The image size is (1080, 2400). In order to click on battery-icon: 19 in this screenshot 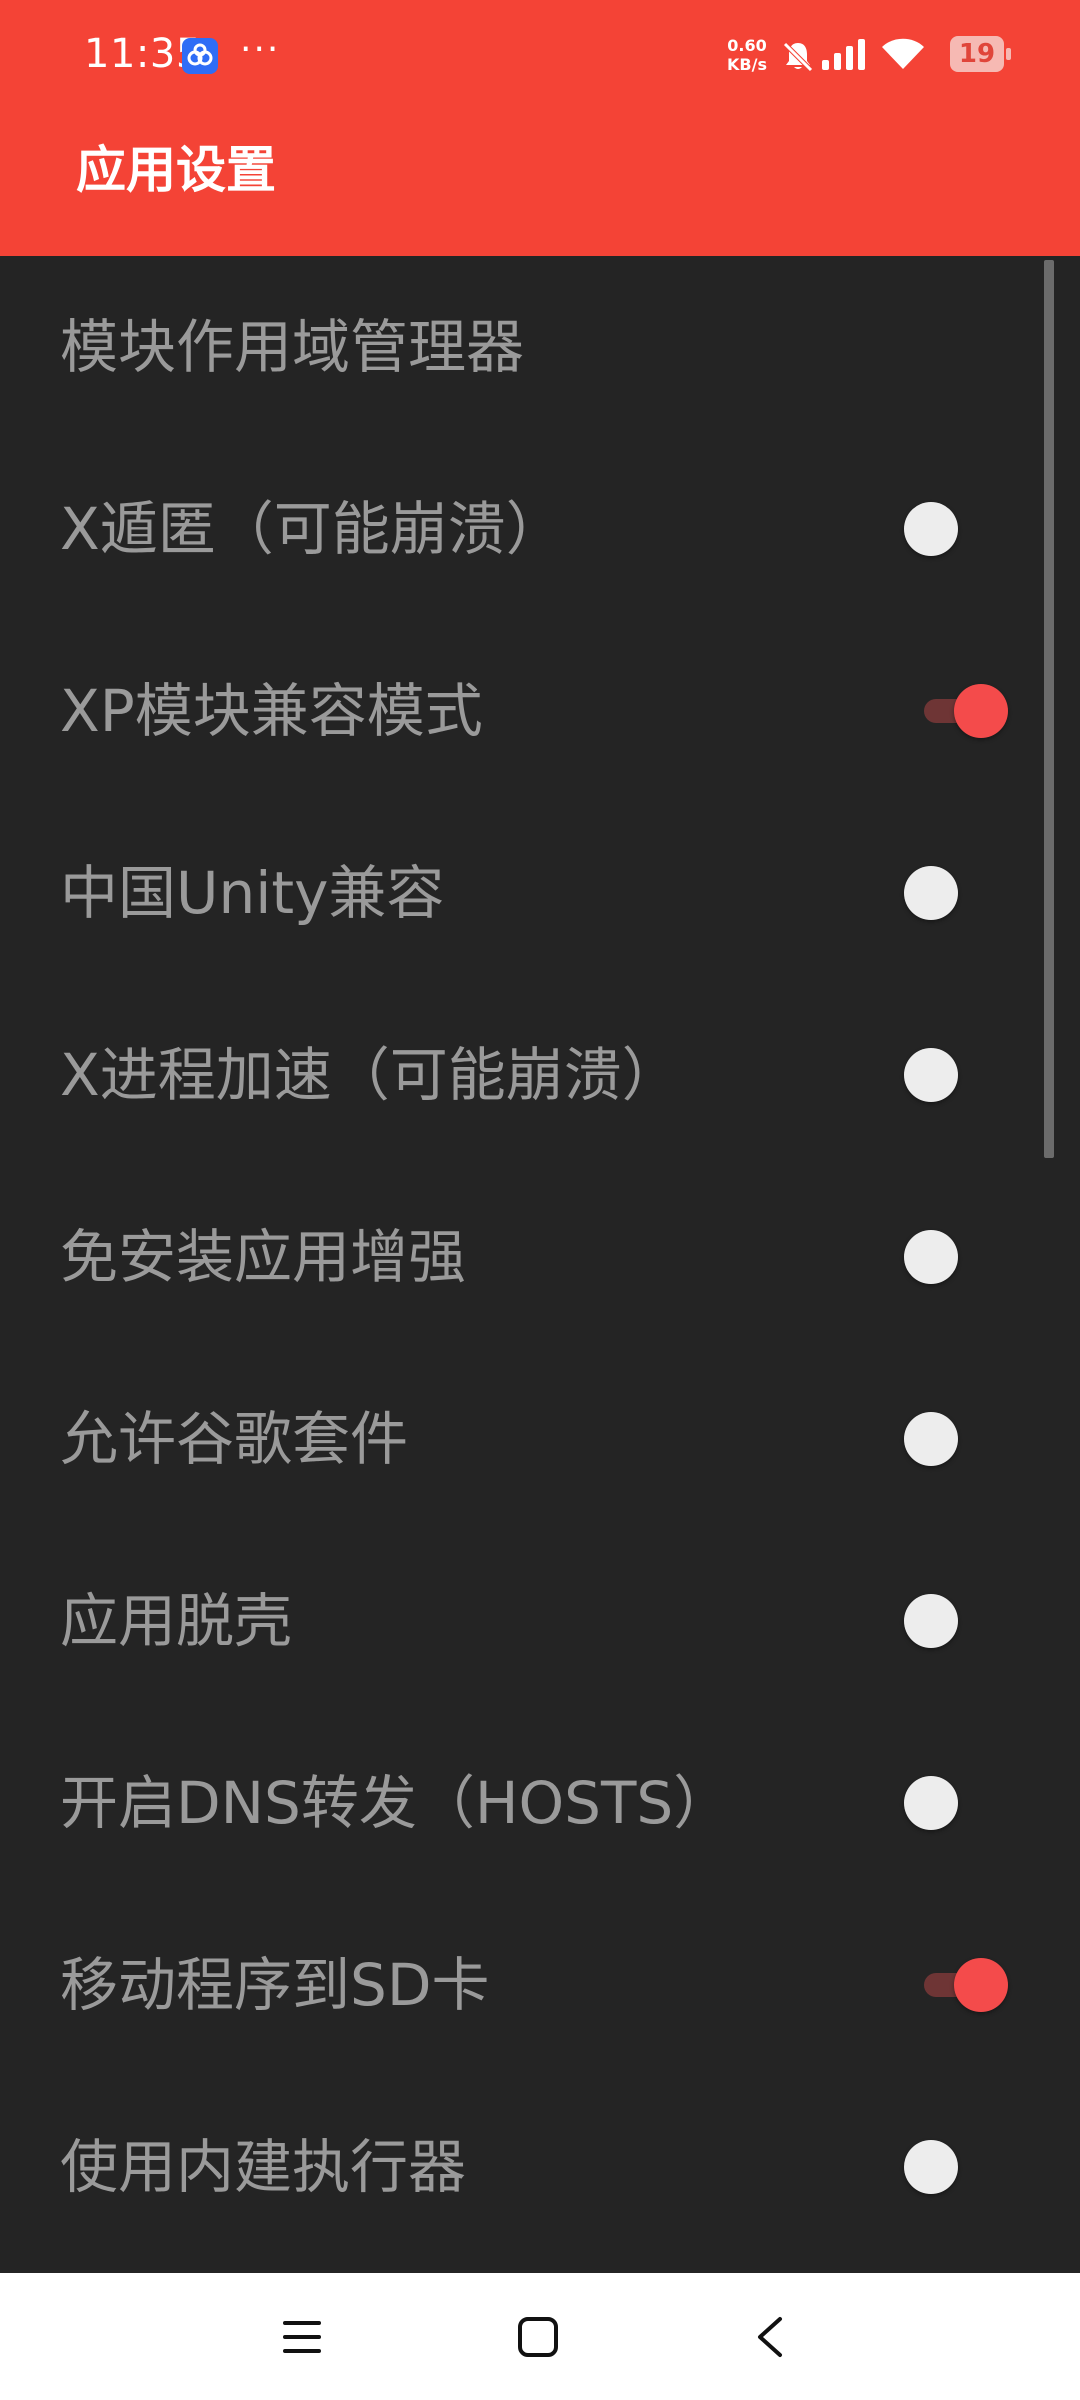, I will do `click(977, 54)`.